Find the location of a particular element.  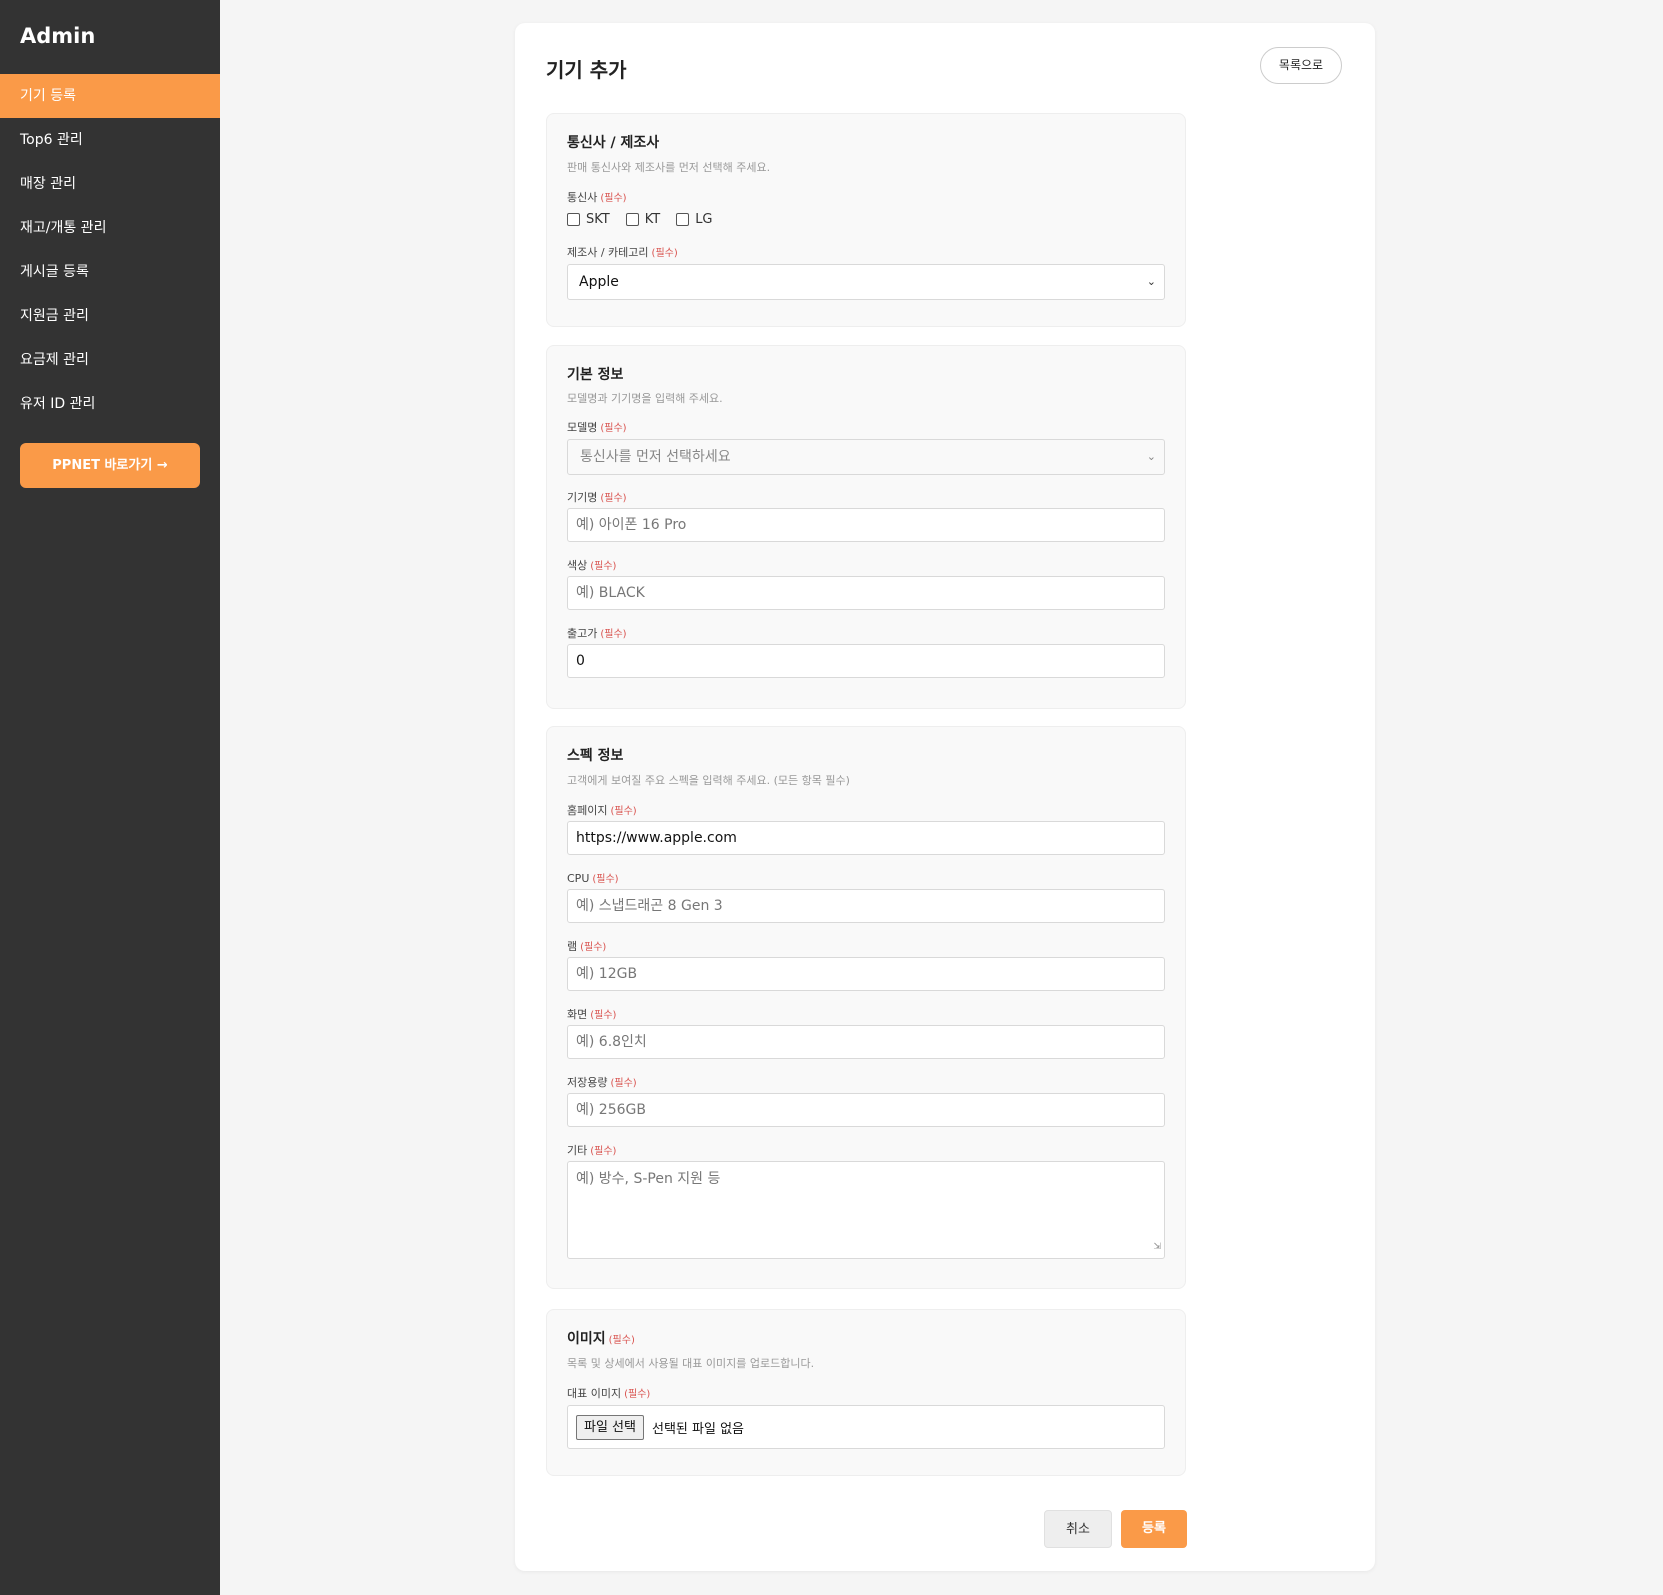

carrier-option-label: LG is located at coordinates (704, 219).